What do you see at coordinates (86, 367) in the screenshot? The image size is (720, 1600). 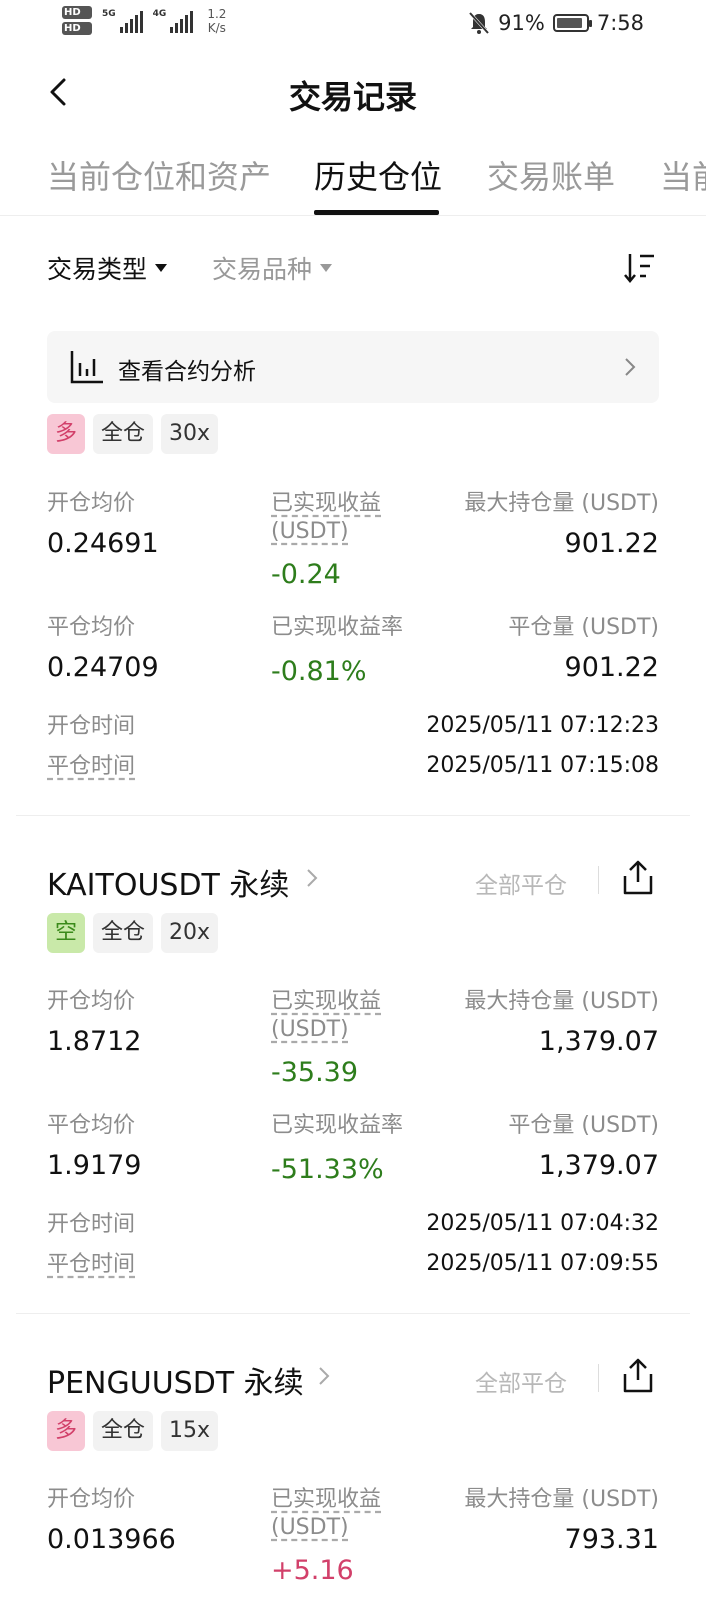 I see `bar-chart-icon` at bounding box center [86, 367].